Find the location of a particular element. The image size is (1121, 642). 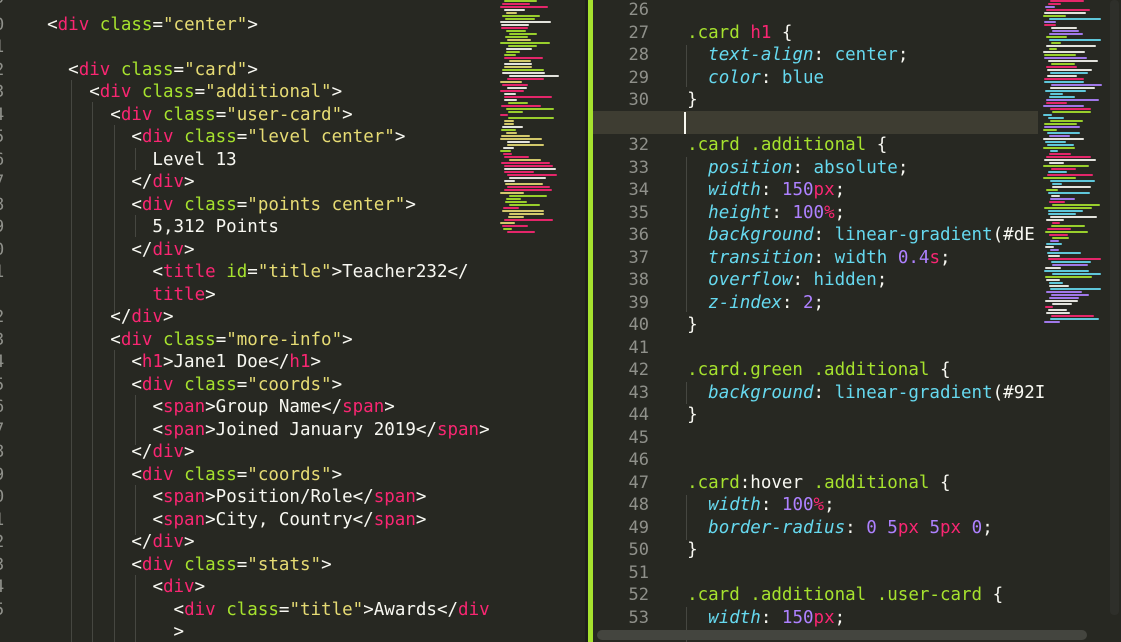

code-line: width: 100%; is located at coordinates (750, 505).